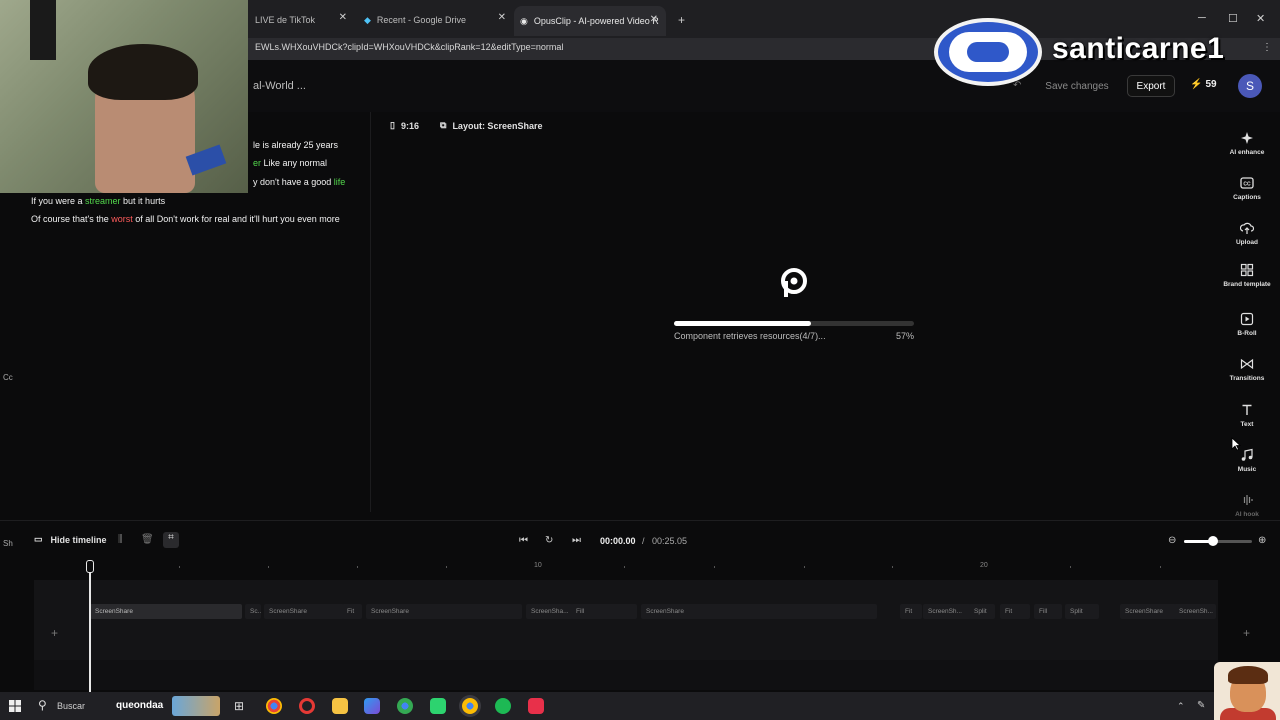 The width and height of the screenshot is (1280, 720). Describe the element at coordinates (524, 20) in the screenshot. I see `opusclip-favicon-icon: ◉` at that location.